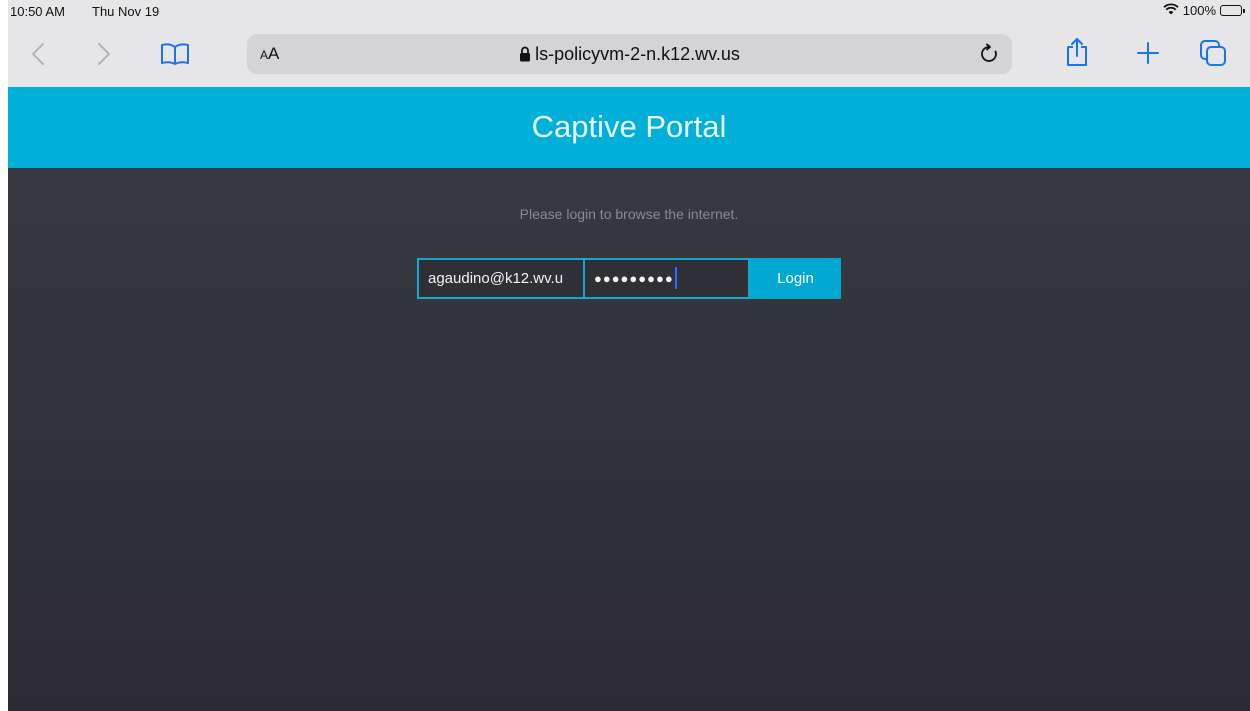 Image resolution: width=1250 pixels, height=711 pixels. I want to click on url-display: ls-policyvm-2-n.k12.wv.us, so click(629, 55).